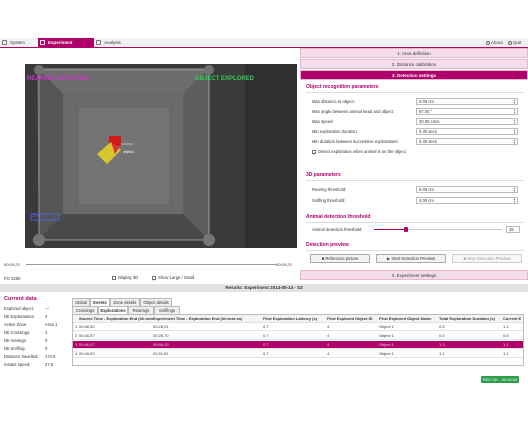  Describe the element at coordinates (298, 336) in the screenshot. I see `table-row: 2 00:46,57 00:26,70 0.7 4 Object 1 0.0 0.6` at that location.